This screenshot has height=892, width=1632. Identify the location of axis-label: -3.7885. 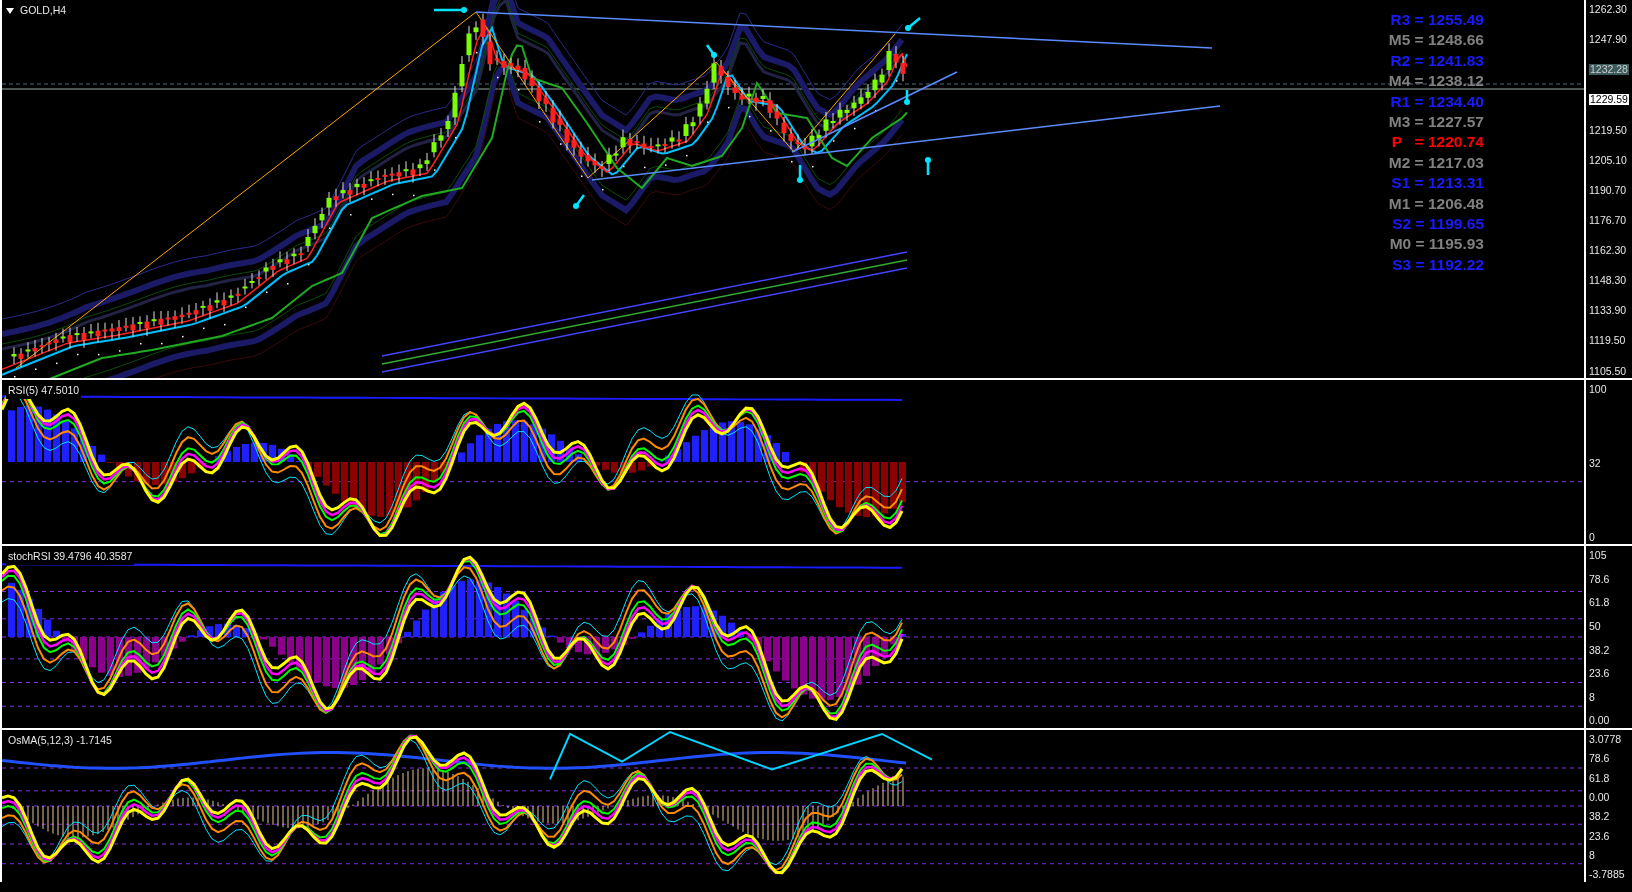
(1607, 874).